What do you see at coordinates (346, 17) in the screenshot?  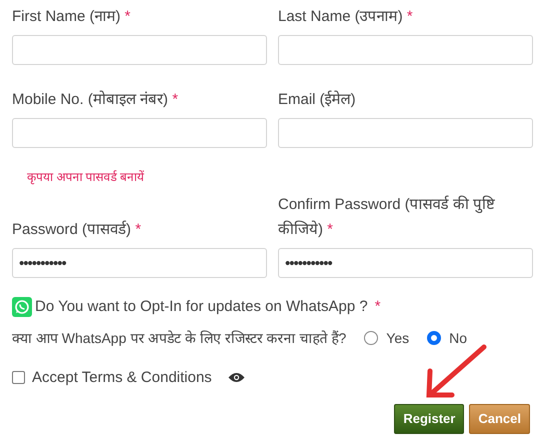 I see `field-label: Last Name (उपनाम) *` at bounding box center [346, 17].